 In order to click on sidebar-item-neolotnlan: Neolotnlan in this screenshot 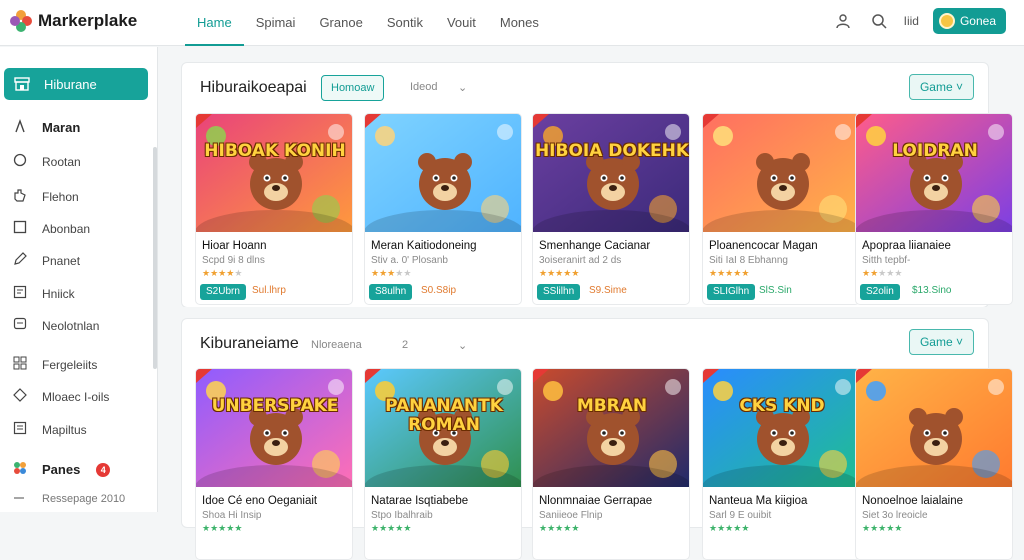, I will do `click(55, 325)`.